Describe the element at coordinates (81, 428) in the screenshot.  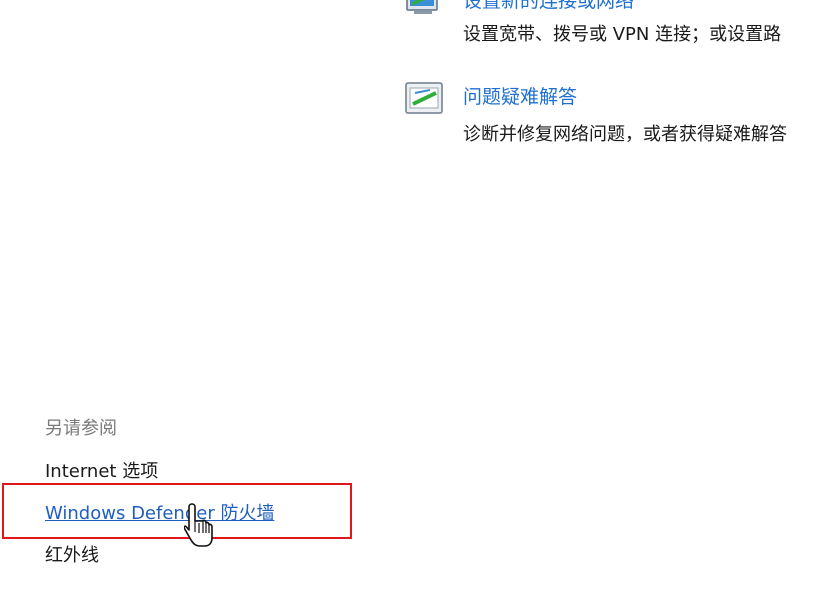
I see `see-also-heading: 另请参阅` at that location.